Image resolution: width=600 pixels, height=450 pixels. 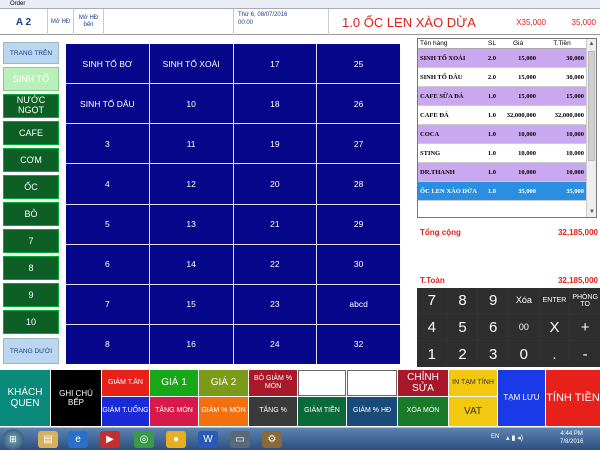 I want to click on keypad-key: -, so click(x=585, y=354).